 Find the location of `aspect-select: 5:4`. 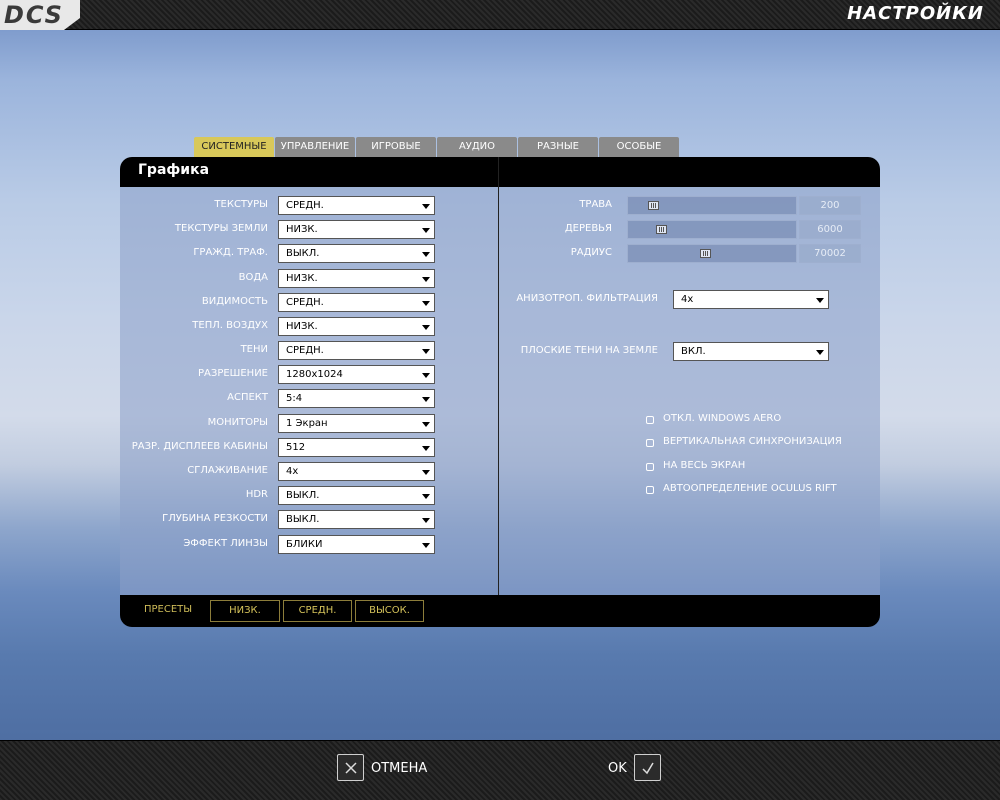

aspect-select: 5:4 is located at coordinates (356, 398).